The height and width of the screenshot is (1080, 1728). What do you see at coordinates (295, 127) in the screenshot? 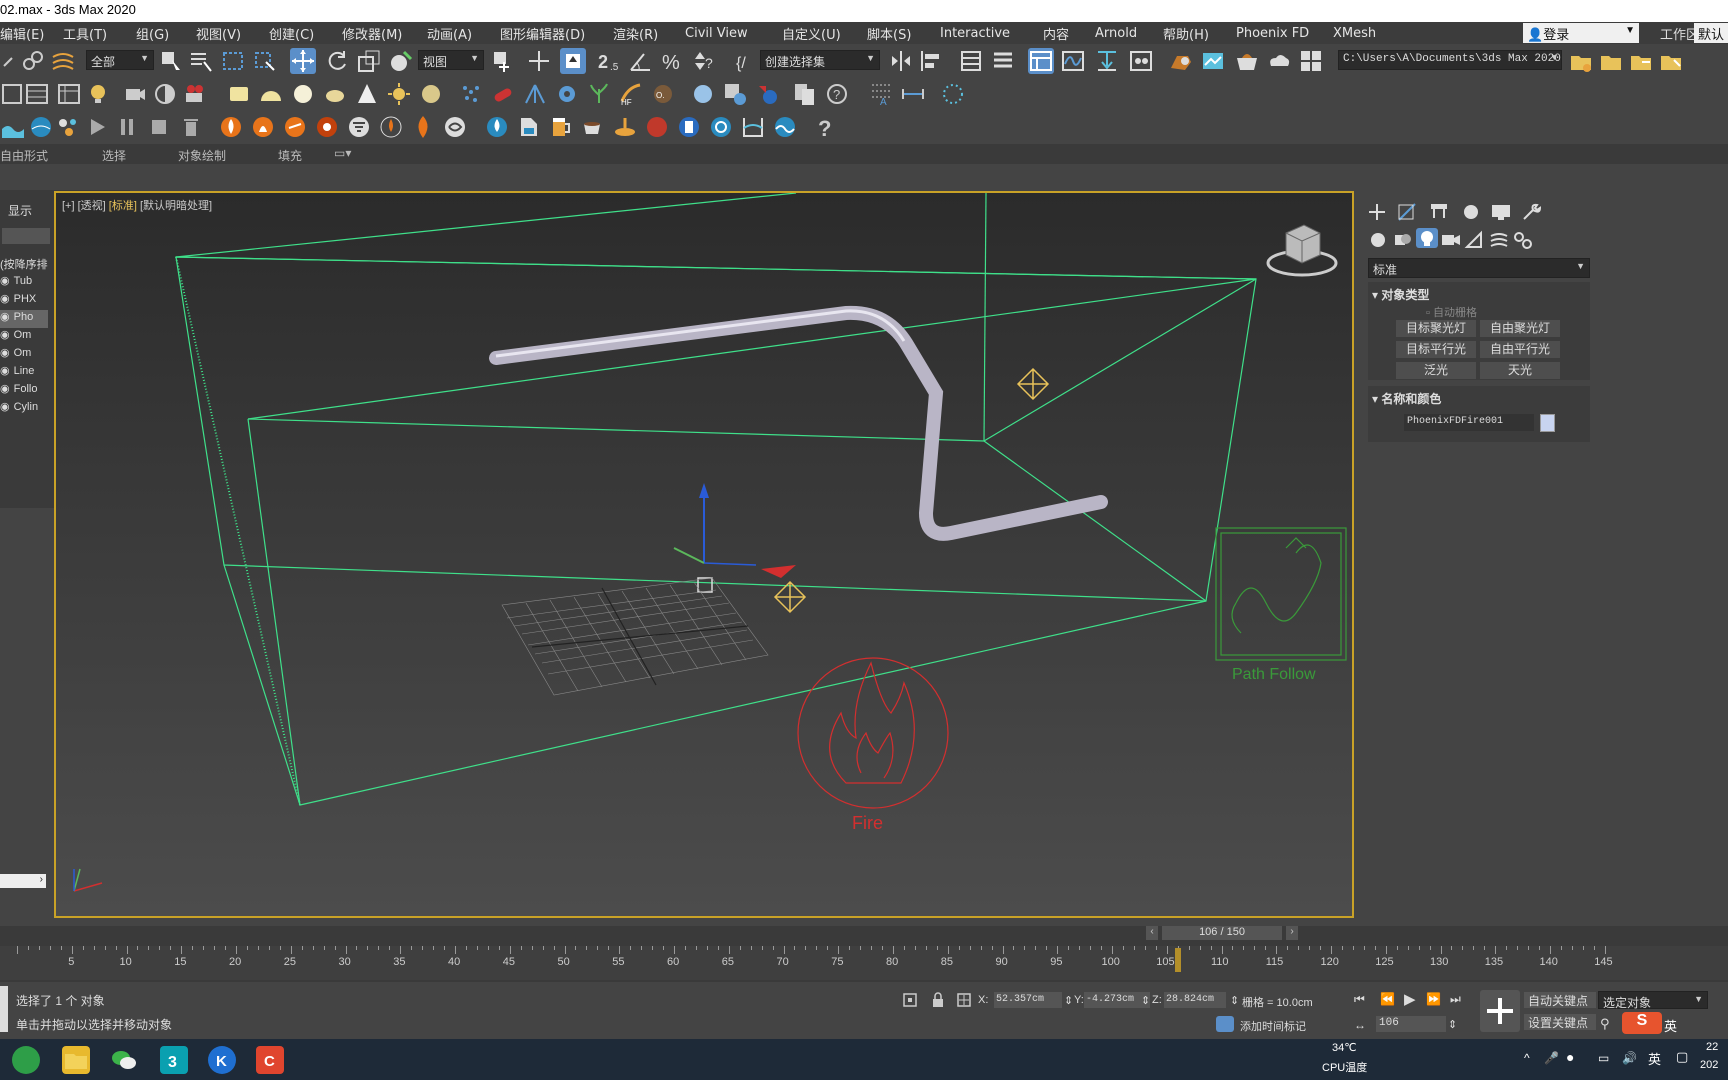
I see `fire-fuel-icon` at bounding box center [295, 127].